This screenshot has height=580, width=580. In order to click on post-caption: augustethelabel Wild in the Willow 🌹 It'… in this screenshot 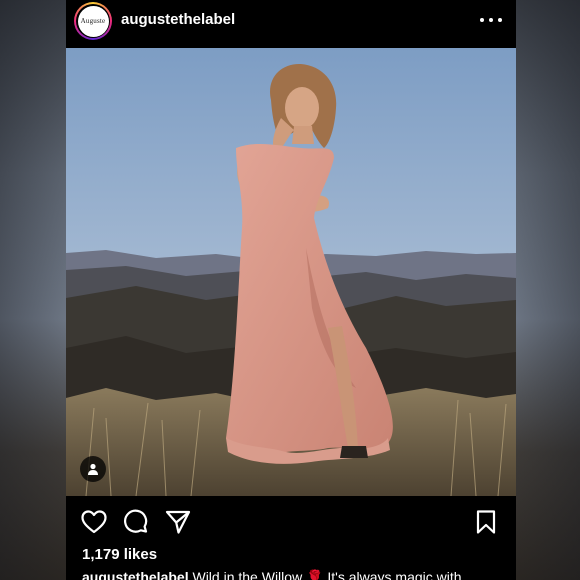, I will do `click(297, 574)`.